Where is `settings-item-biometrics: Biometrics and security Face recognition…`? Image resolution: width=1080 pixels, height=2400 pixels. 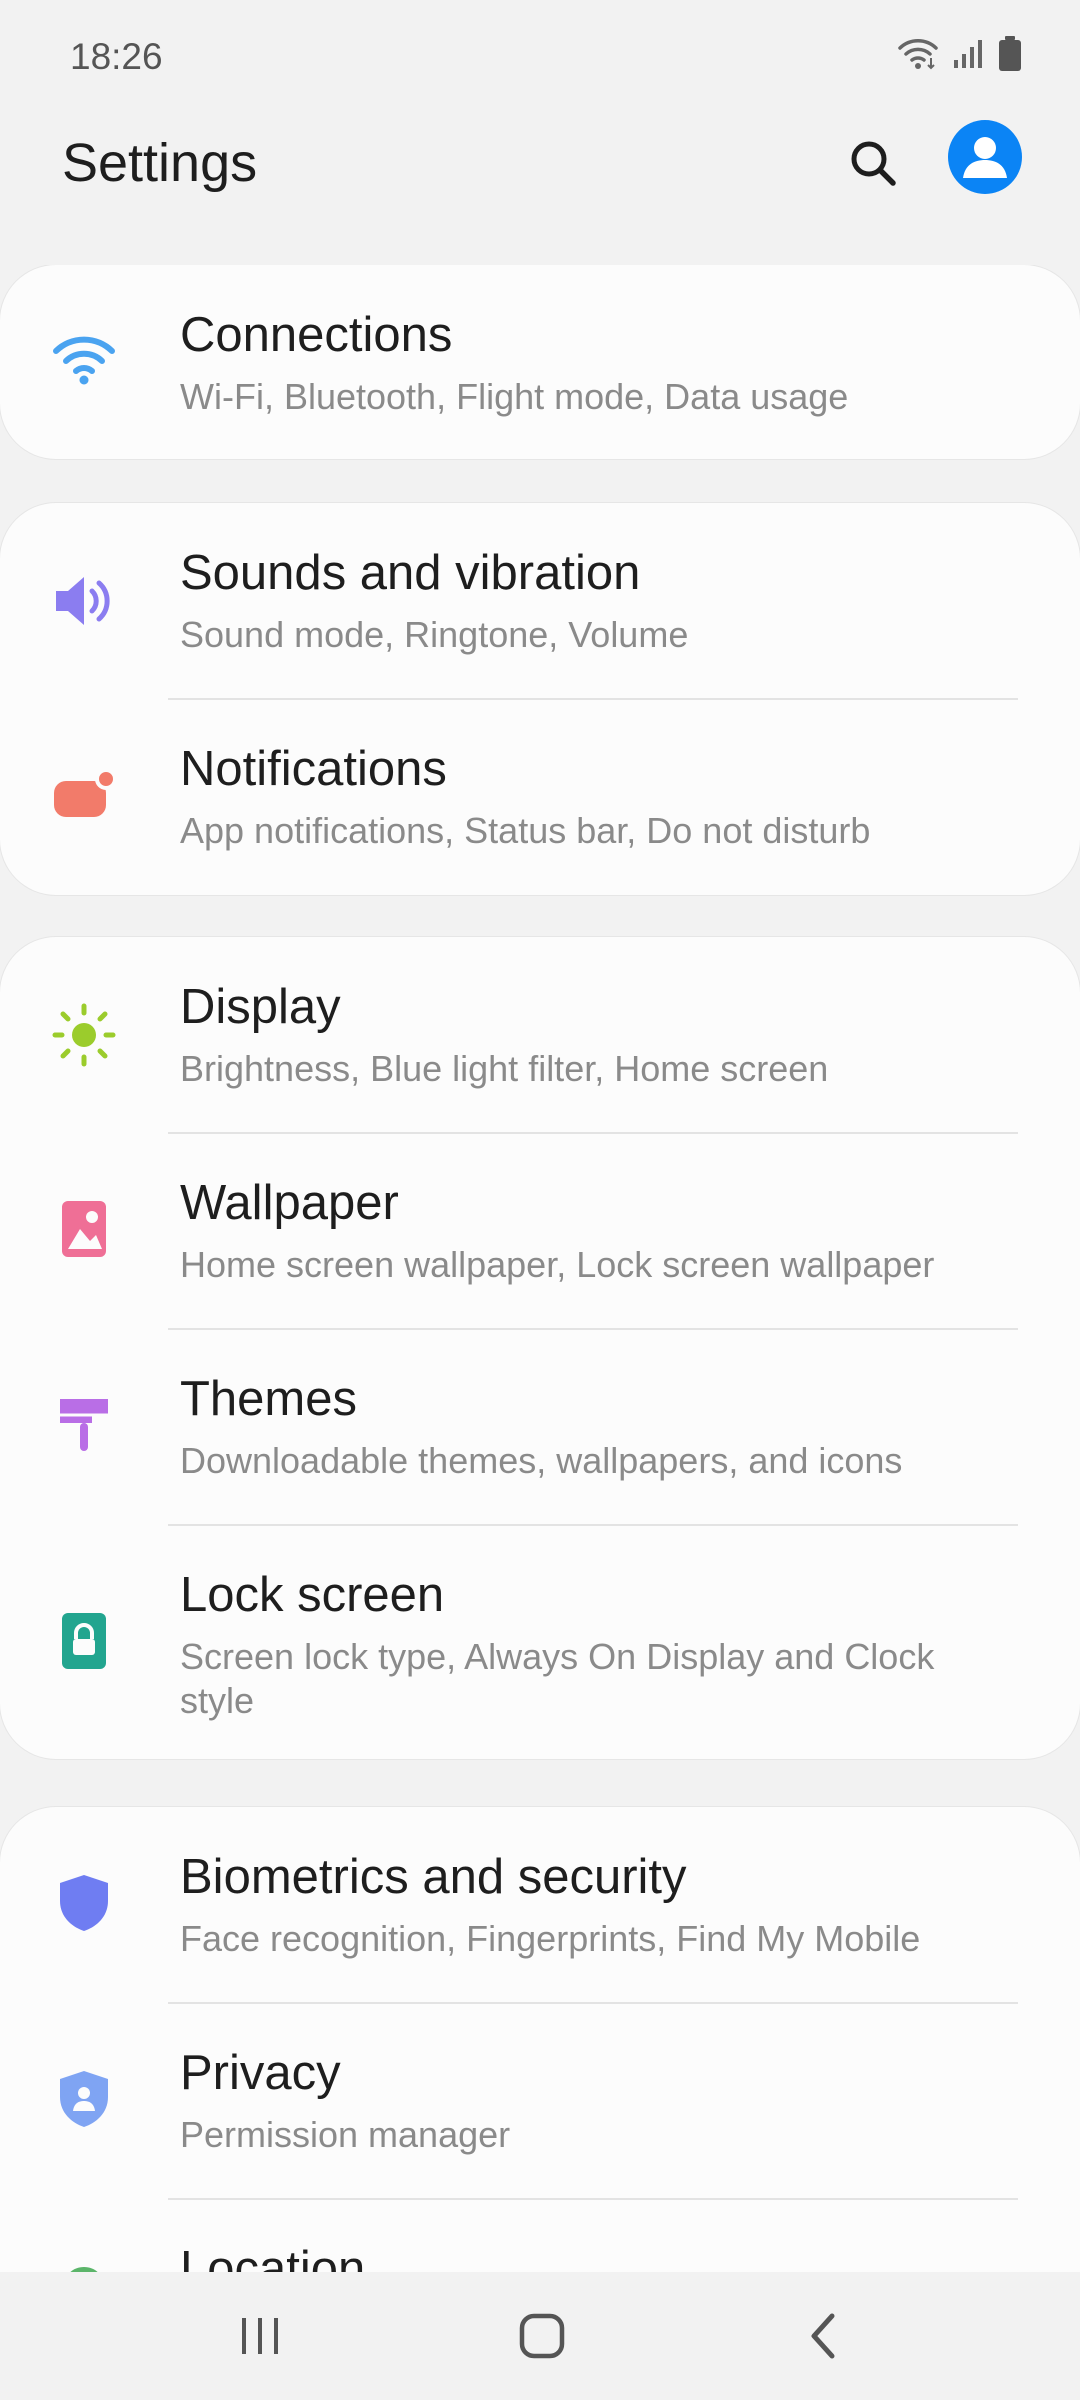
settings-item-biometrics: Biometrics and security Face recognition… is located at coordinates (540, 1905).